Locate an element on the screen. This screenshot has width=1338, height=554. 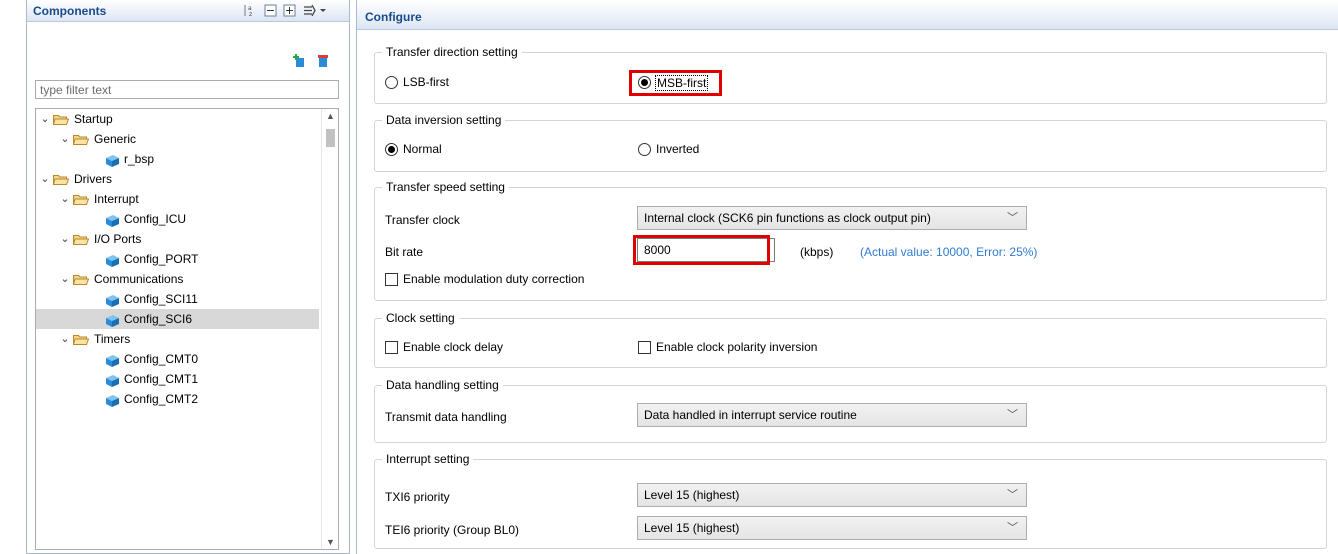
svg-text: z is located at coordinates (250, 14).